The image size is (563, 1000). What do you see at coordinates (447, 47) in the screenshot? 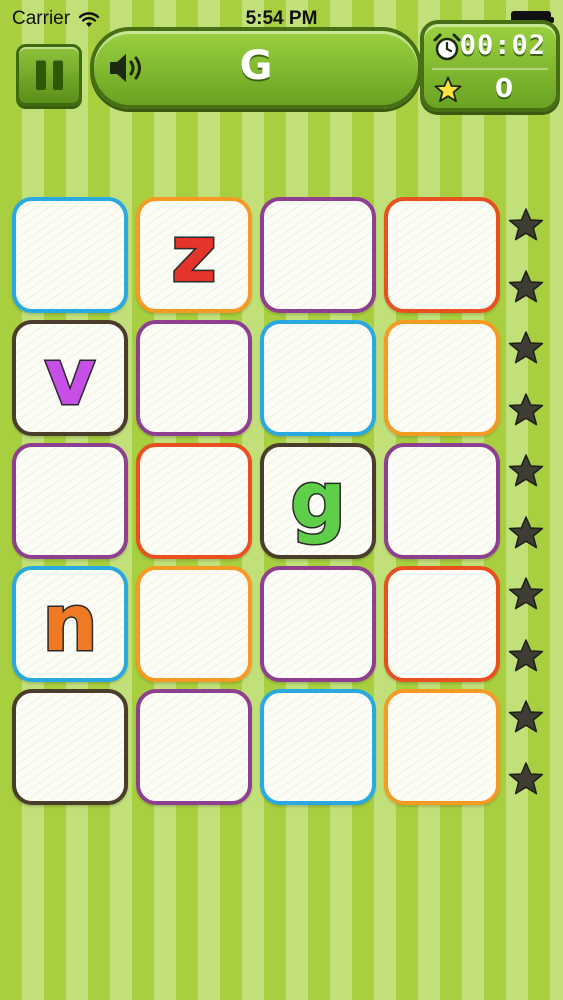
I see `alarm-clock-icon` at bounding box center [447, 47].